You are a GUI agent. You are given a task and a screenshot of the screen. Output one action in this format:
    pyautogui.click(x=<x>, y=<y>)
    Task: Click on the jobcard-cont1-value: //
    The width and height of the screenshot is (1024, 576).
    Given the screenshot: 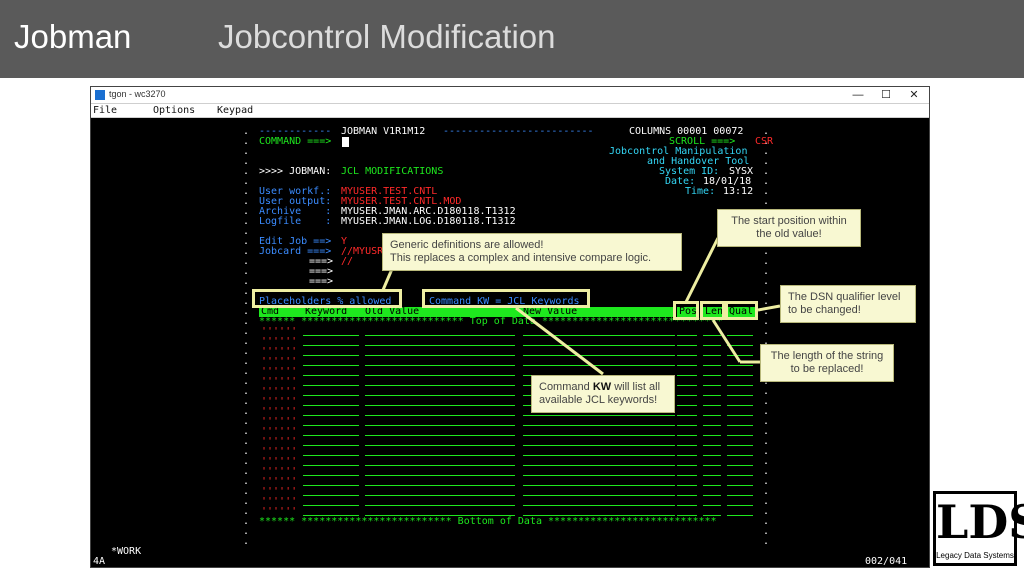 What is the action you would take?
    pyautogui.click(x=347, y=262)
    